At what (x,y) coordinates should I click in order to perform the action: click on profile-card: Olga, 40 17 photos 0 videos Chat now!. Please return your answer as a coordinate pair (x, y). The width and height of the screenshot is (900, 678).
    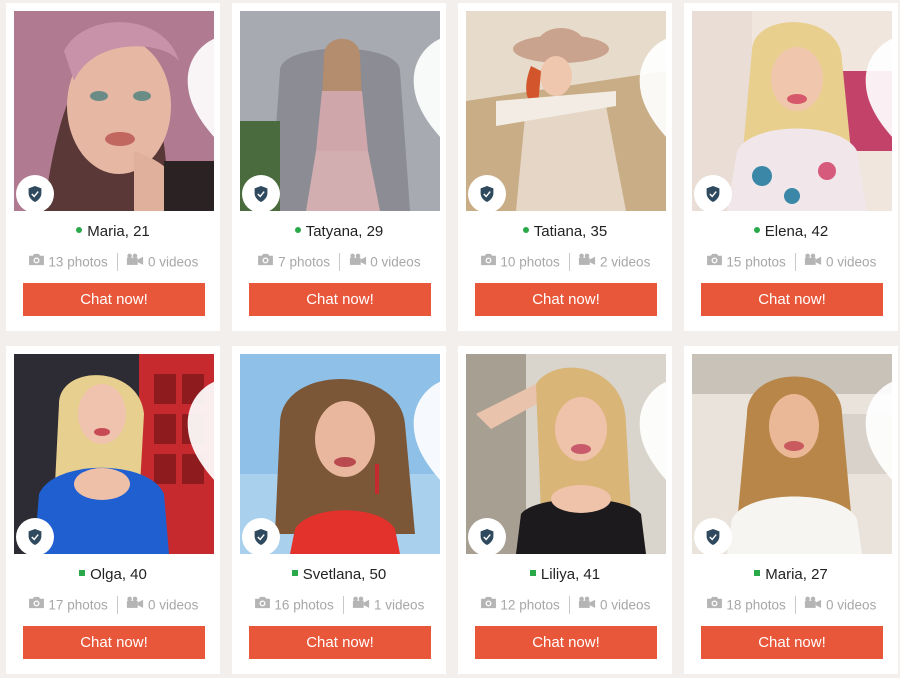
    Looking at the image, I should click on (113, 510).